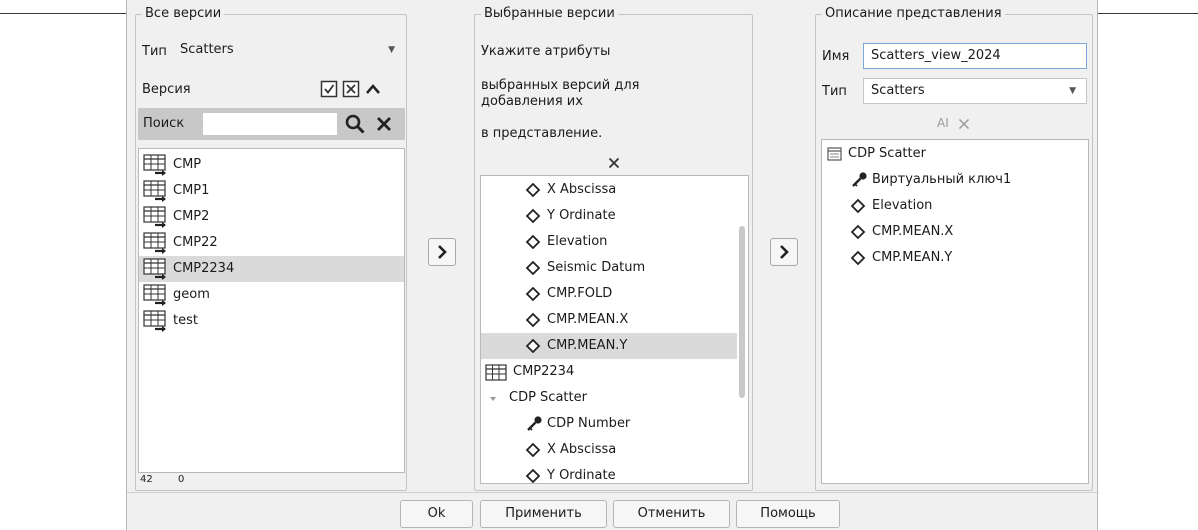  Describe the element at coordinates (191, 216) in the screenshot. I see `version-item-label: CMP2` at that location.